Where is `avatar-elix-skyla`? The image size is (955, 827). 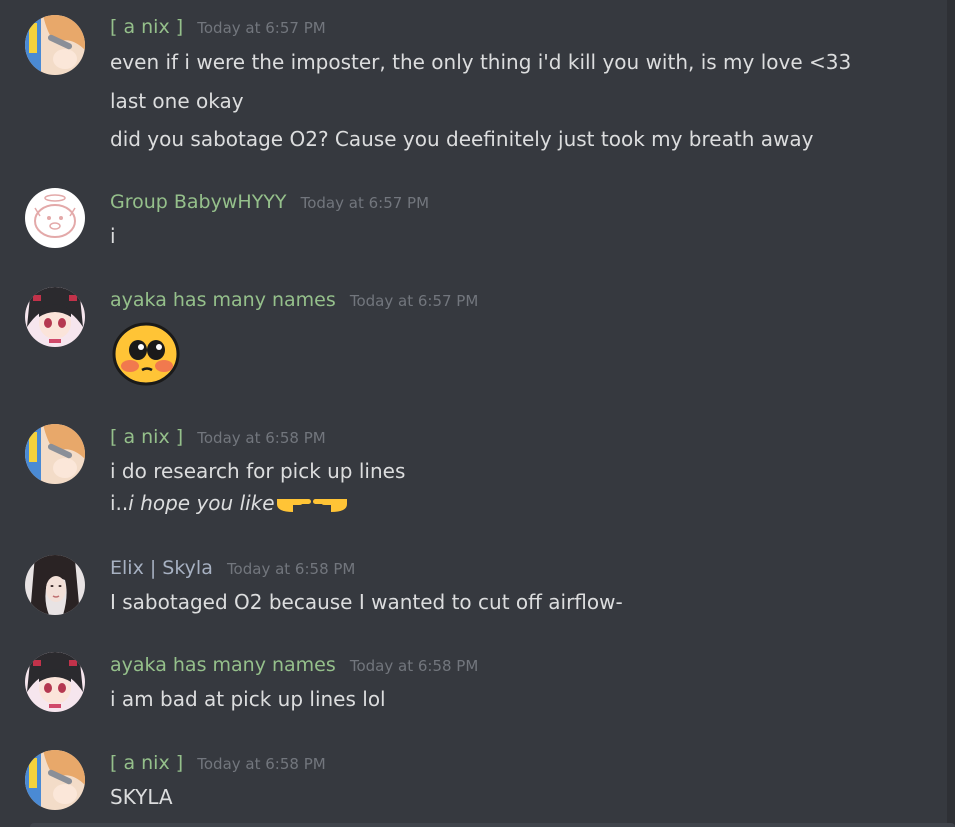 avatar-elix-skyla is located at coordinates (55, 585).